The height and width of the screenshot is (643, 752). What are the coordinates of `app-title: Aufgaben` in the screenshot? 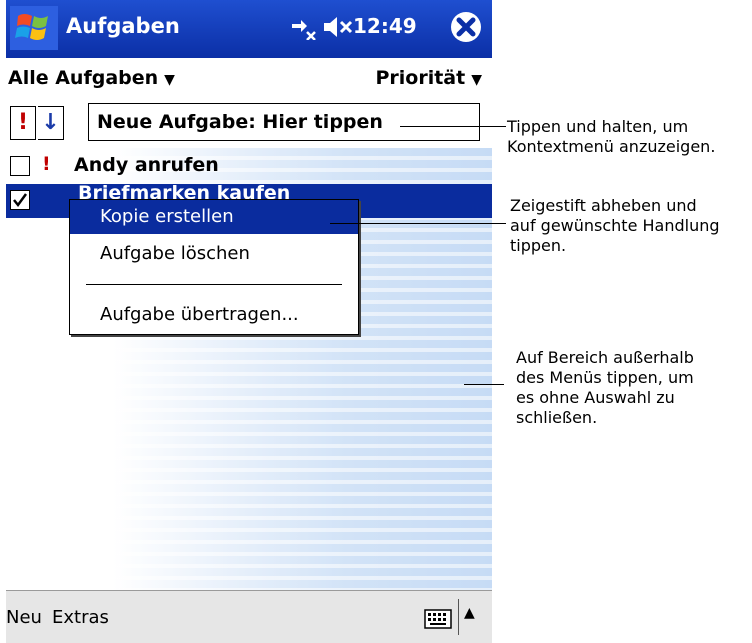 It's located at (123, 26).